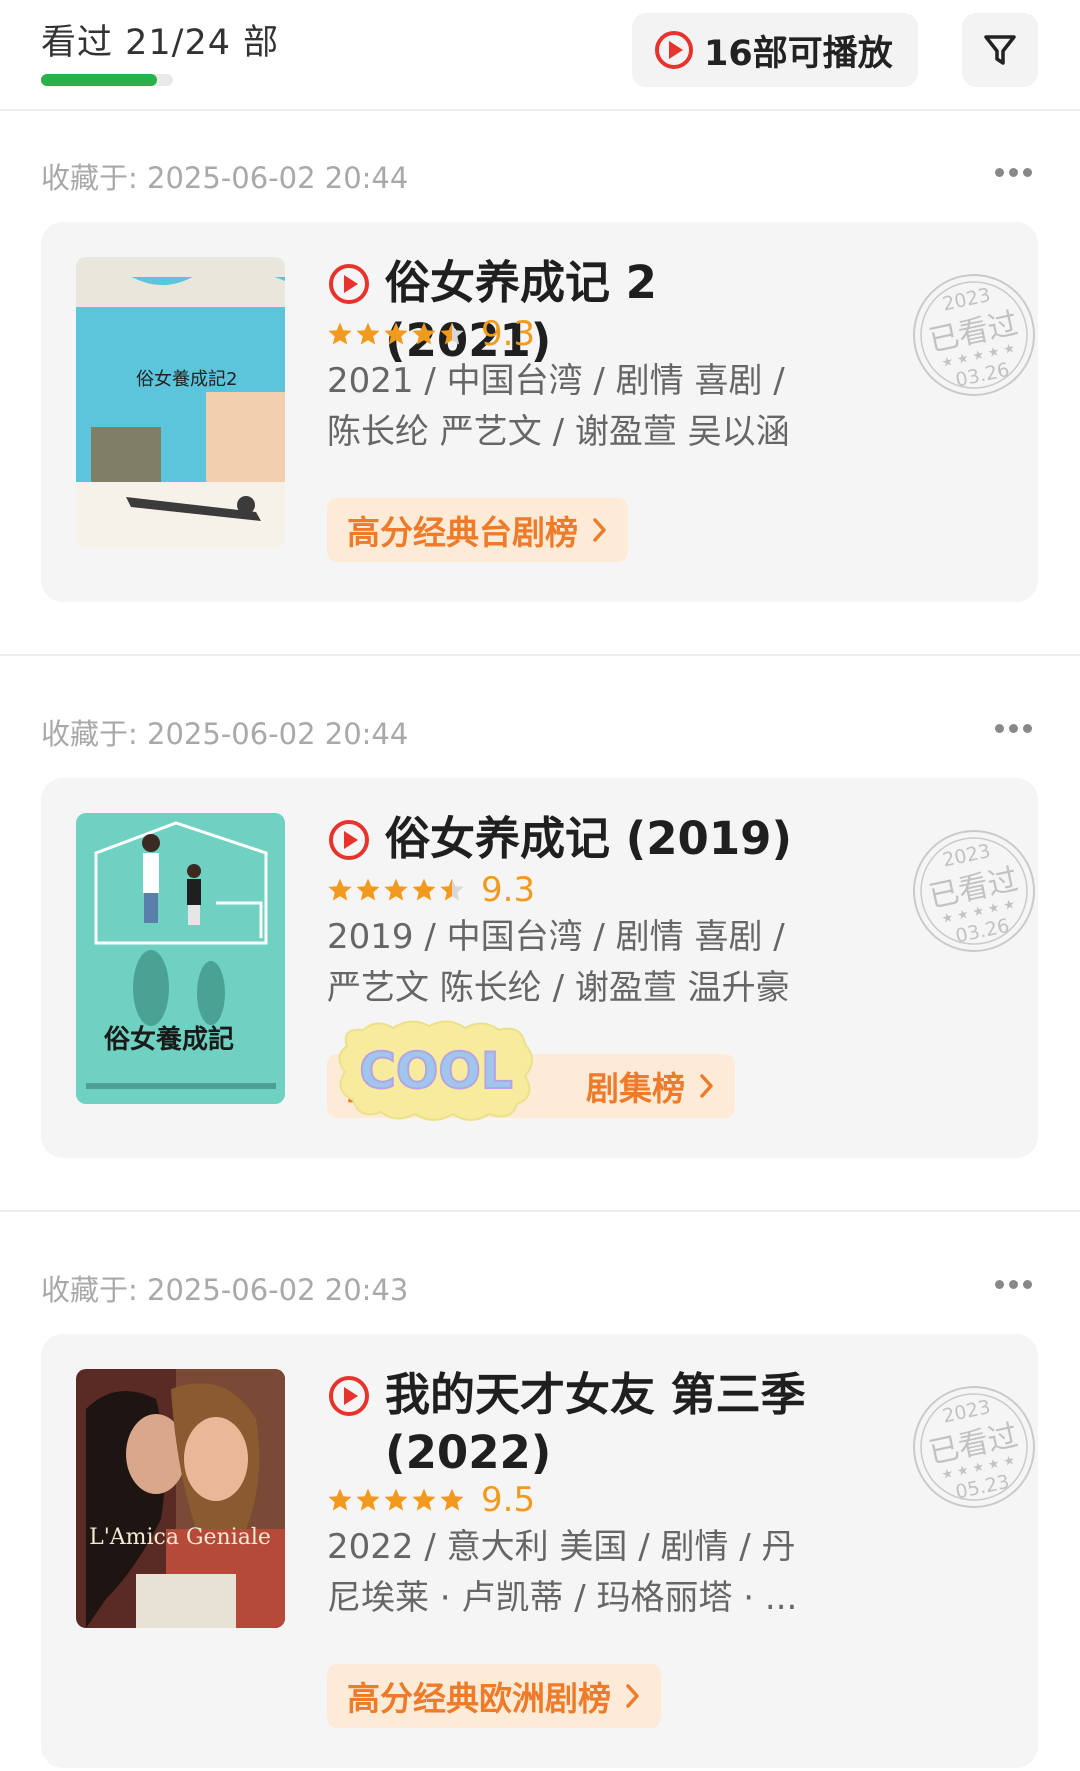 This screenshot has height=1771, width=1080. I want to click on poster-title-text: 俗女養成記, so click(169, 1039).